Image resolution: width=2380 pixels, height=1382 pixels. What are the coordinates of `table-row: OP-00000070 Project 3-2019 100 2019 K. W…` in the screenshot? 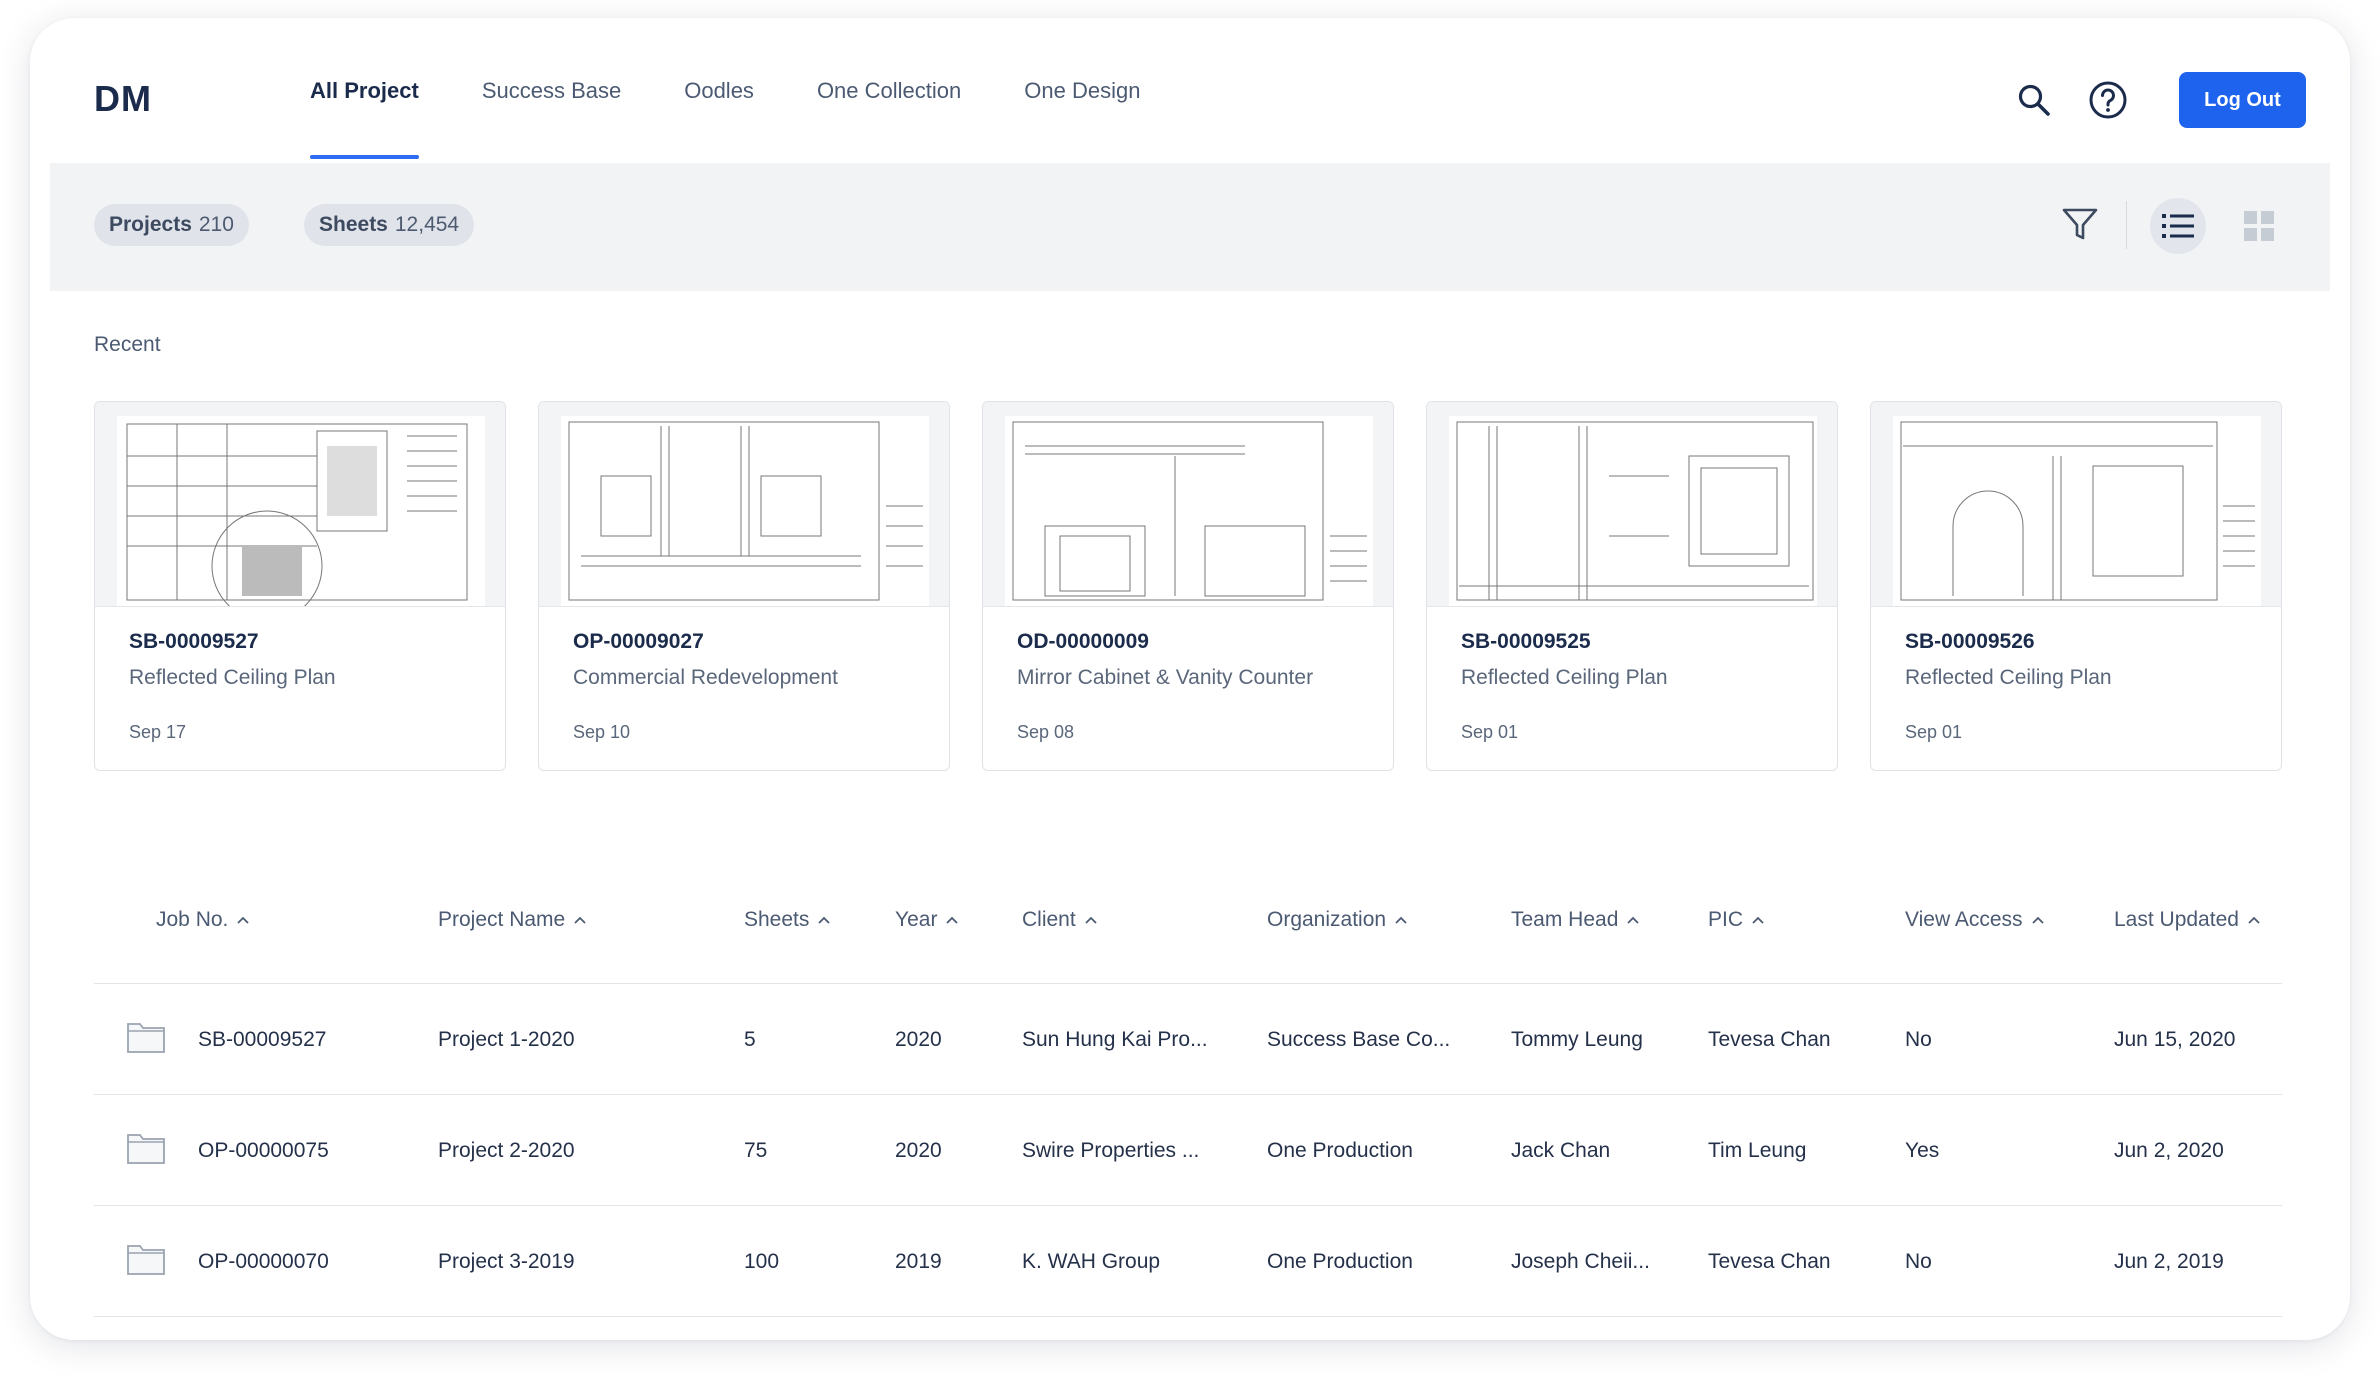 It's located at (1188, 1261).